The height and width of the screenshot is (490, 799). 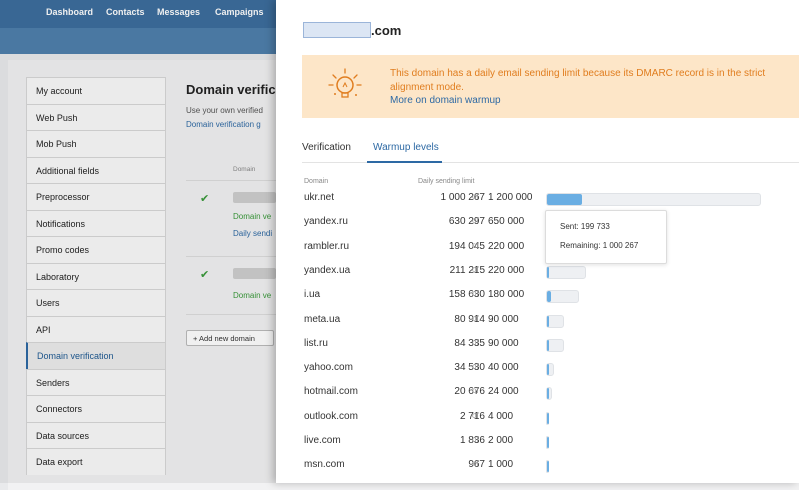 I want to click on active-tab-indicator, so click(x=404, y=162).